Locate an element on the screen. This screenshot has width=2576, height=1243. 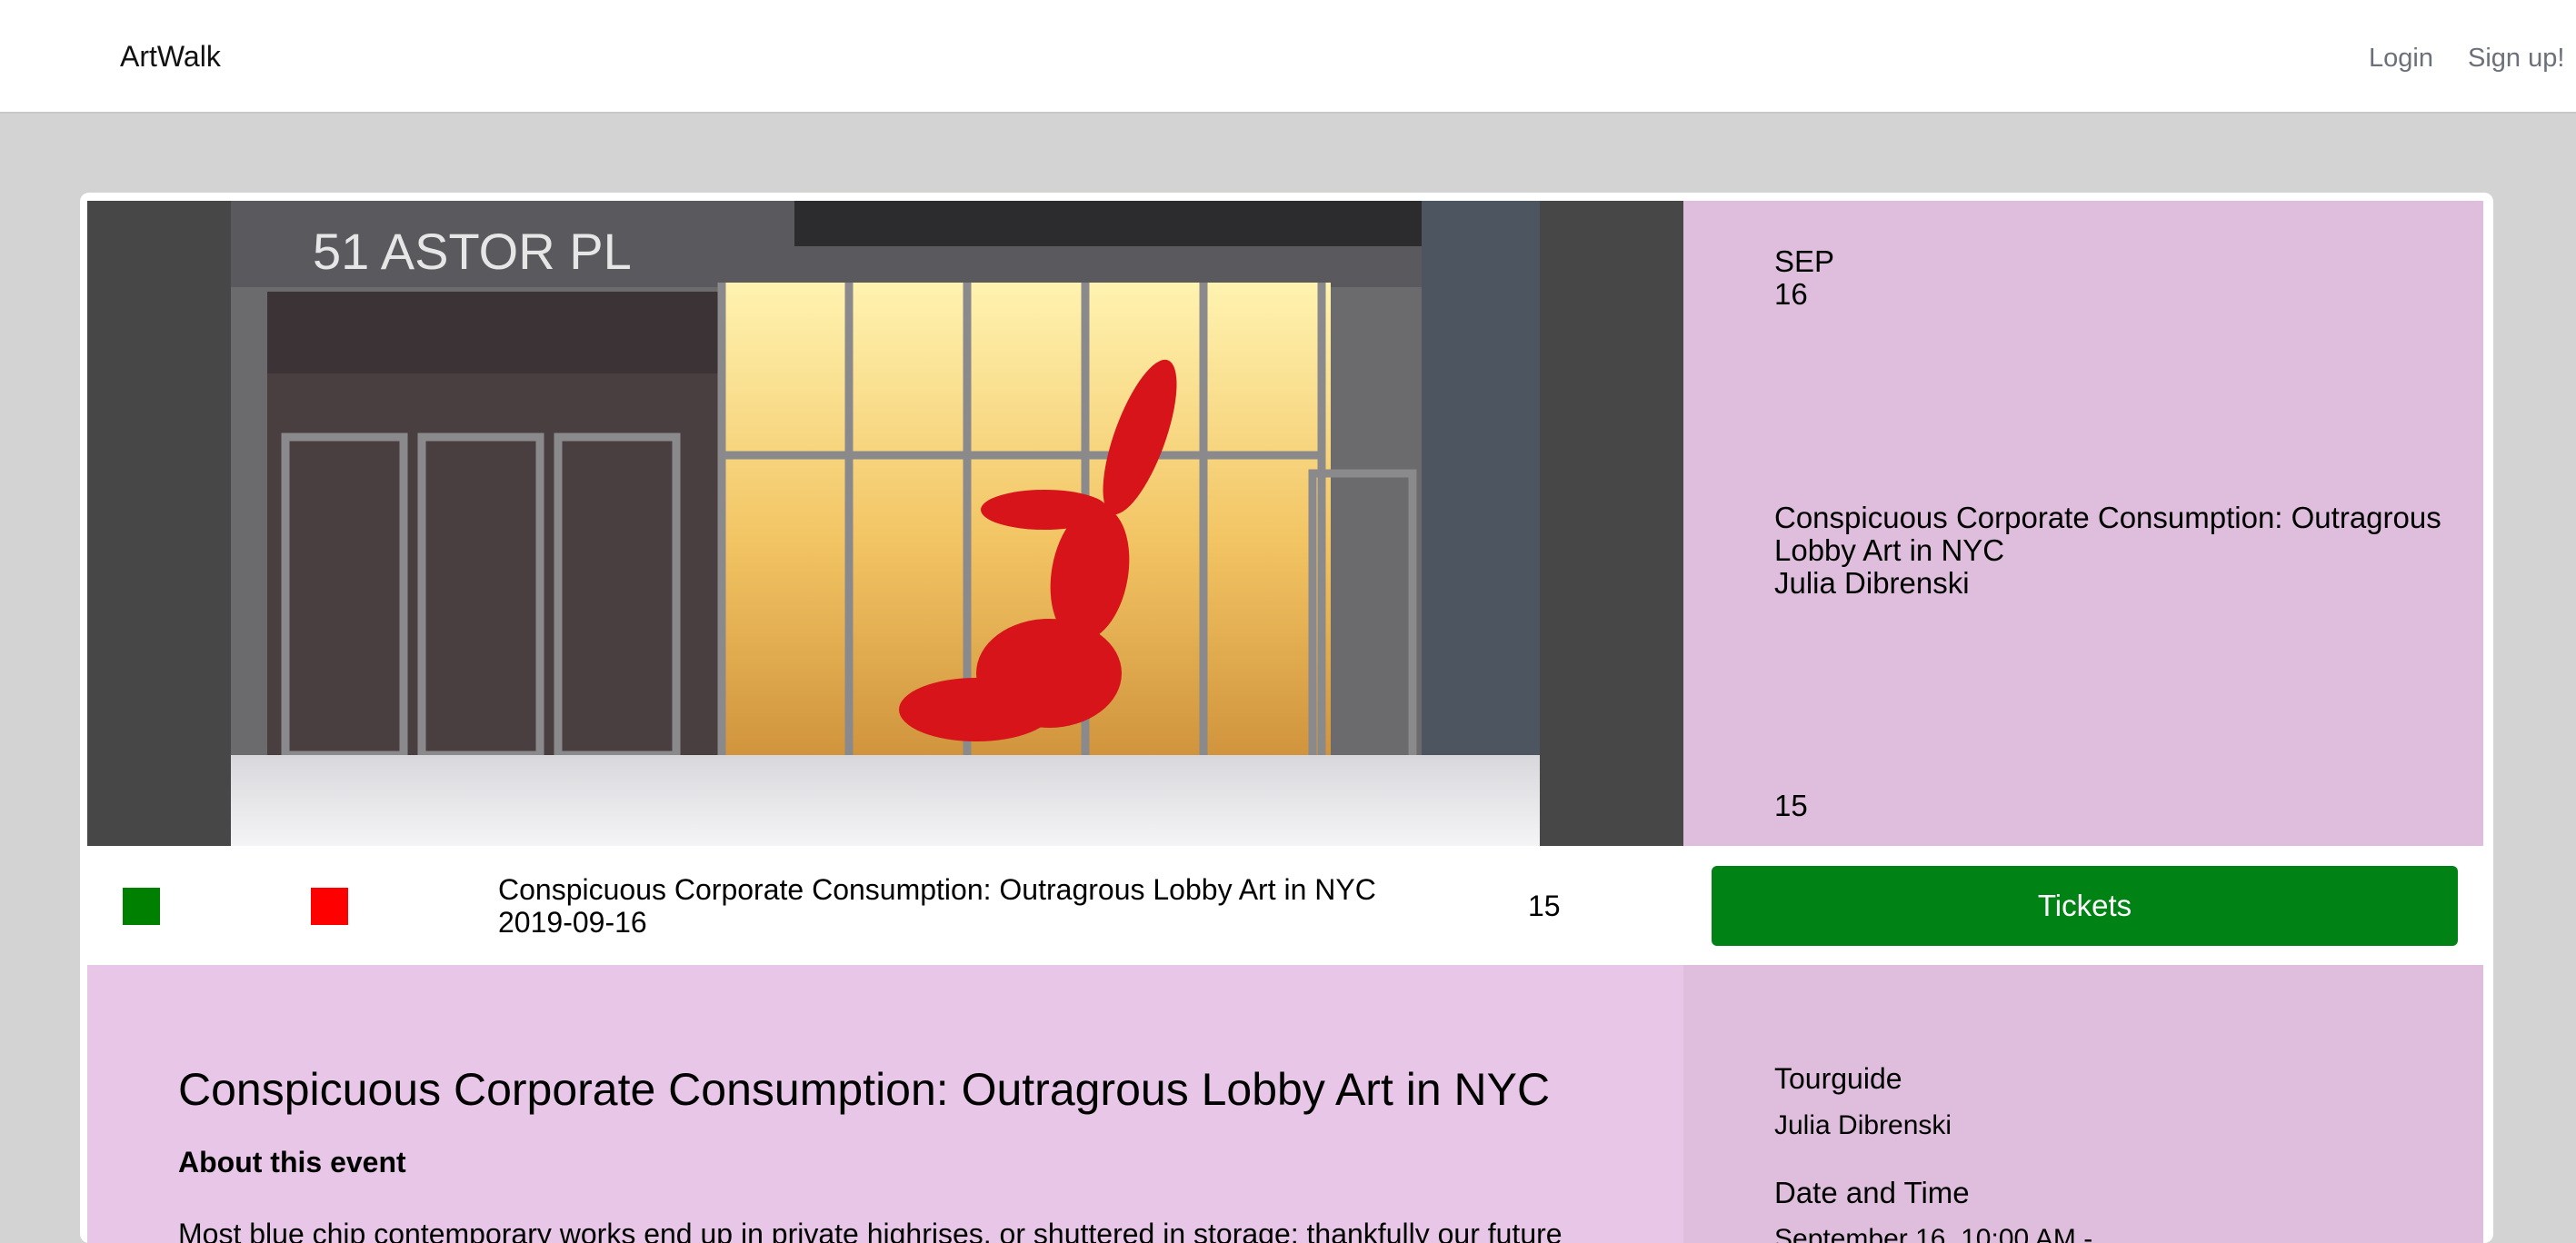
green-status-square is located at coordinates (141, 906).